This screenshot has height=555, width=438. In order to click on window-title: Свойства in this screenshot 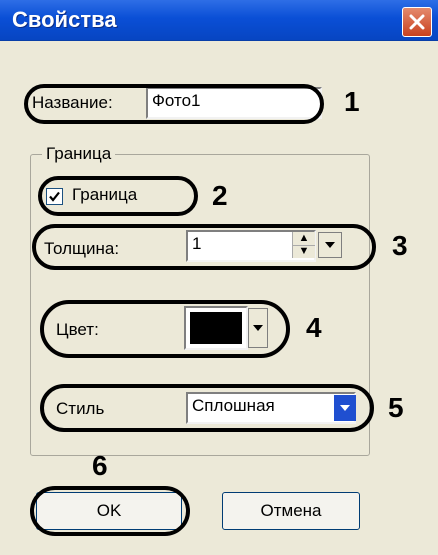, I will do `click(64, 19)`.